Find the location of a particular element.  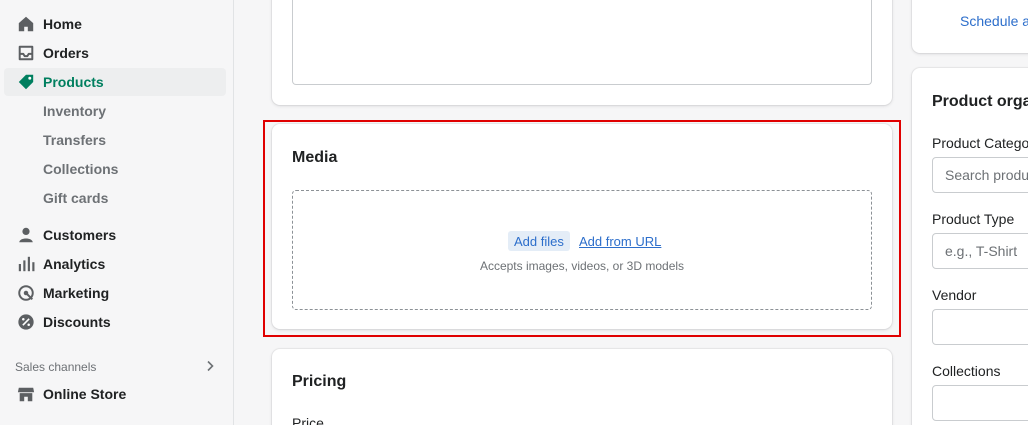

nav-collections: Collections is located at coordinates (80, 169).